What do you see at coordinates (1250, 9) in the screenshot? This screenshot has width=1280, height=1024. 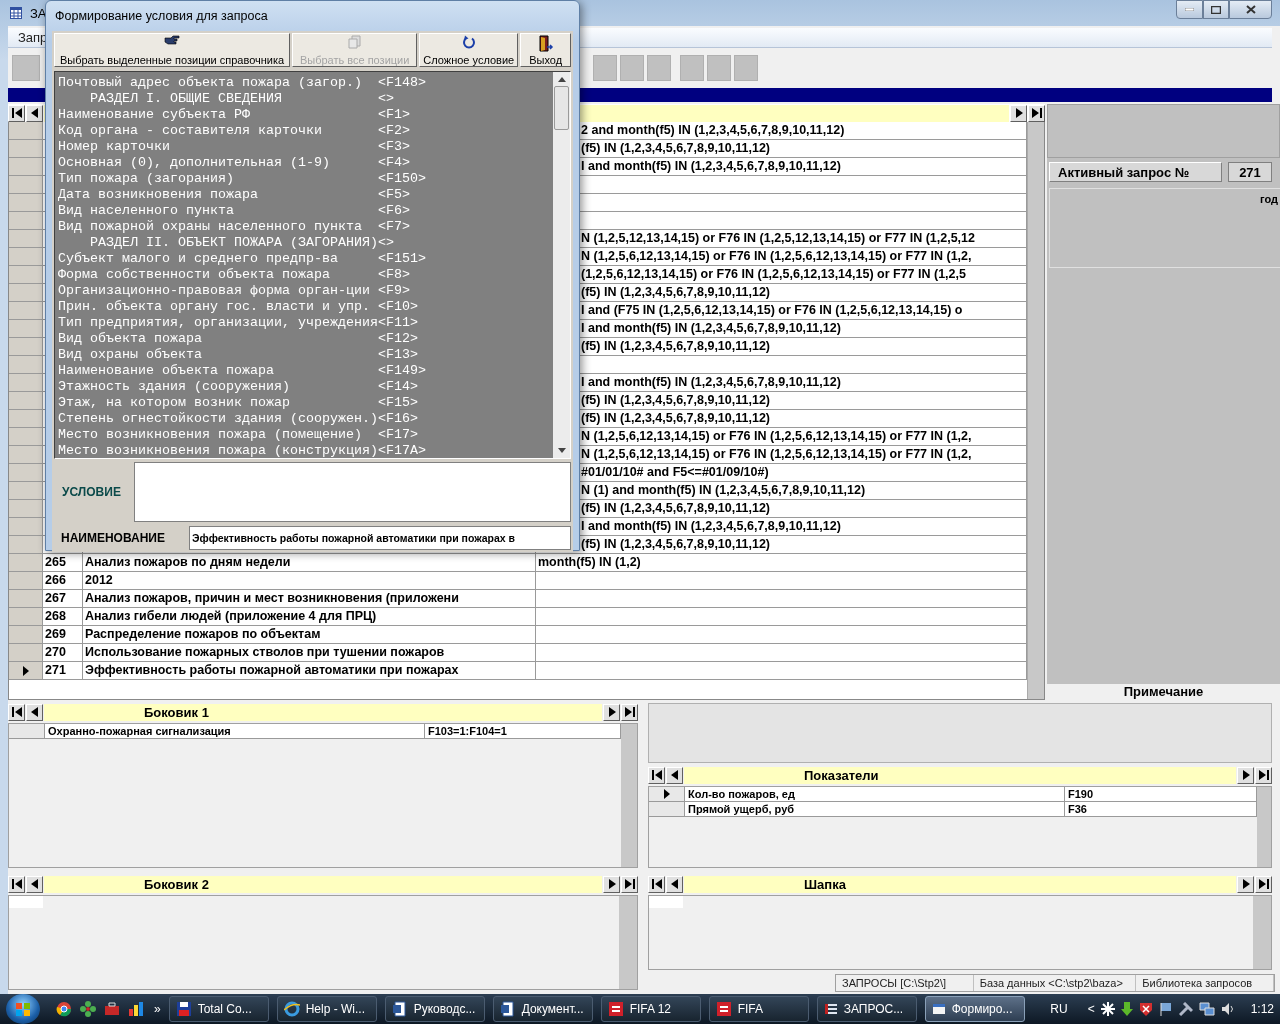 I see `close-button` at bounding box center [1250, 9].